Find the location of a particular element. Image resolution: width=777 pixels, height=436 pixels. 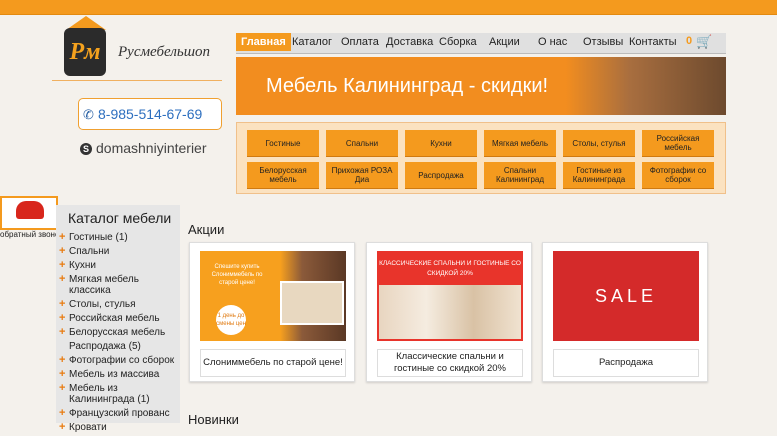

logo-divider is located at coordinates (137, 80).